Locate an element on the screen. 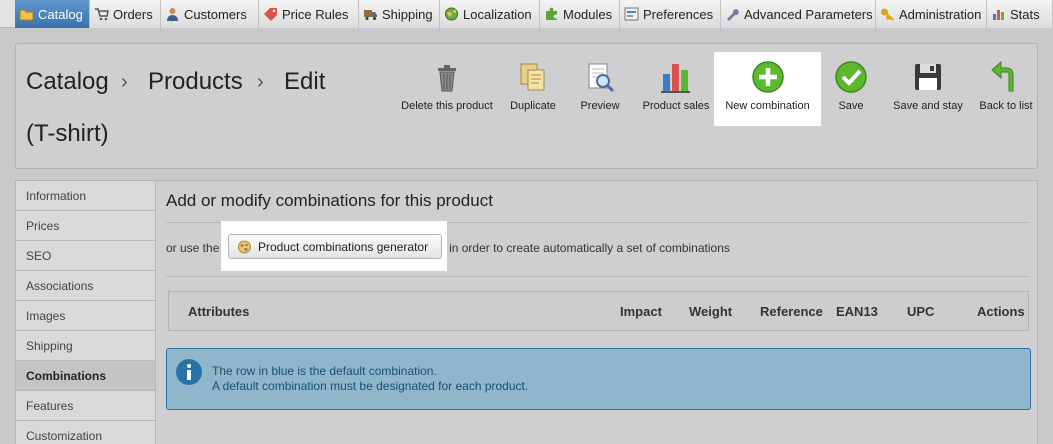  generator-prefix: or use the is located at coordinates (193, 248).